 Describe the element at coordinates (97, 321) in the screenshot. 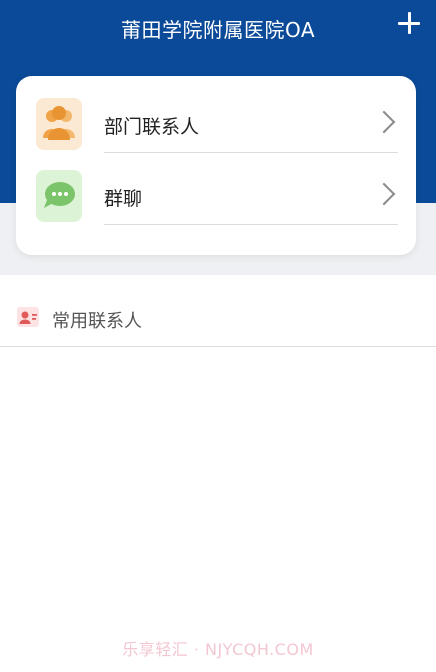

I see `frequent-contacts-label: 常用联系人` at that location.